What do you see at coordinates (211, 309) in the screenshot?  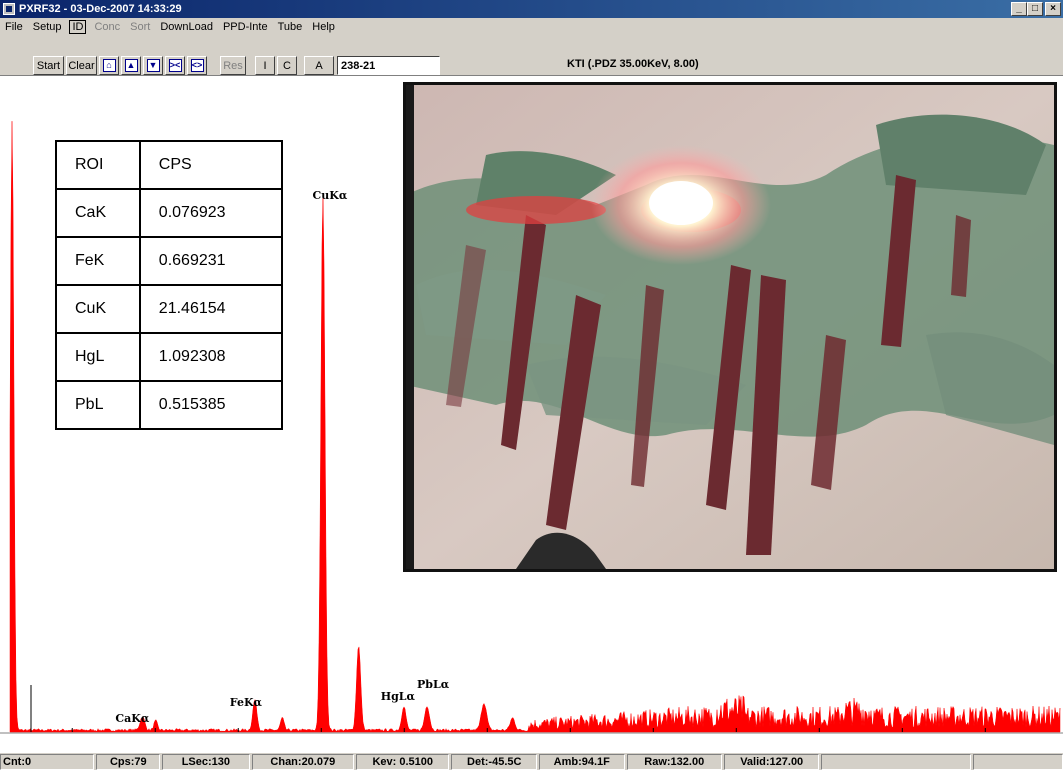 I see `cps-cell: 21.46154` at bounding box center [211, 309].